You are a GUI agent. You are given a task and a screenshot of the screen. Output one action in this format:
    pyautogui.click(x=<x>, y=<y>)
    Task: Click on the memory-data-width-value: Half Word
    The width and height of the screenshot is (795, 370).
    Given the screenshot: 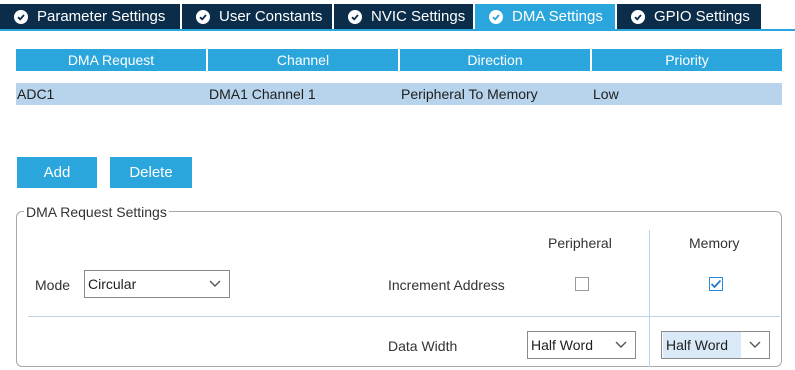 What is the action you would take?
    pyautogui.click(x=702, y=345)
    